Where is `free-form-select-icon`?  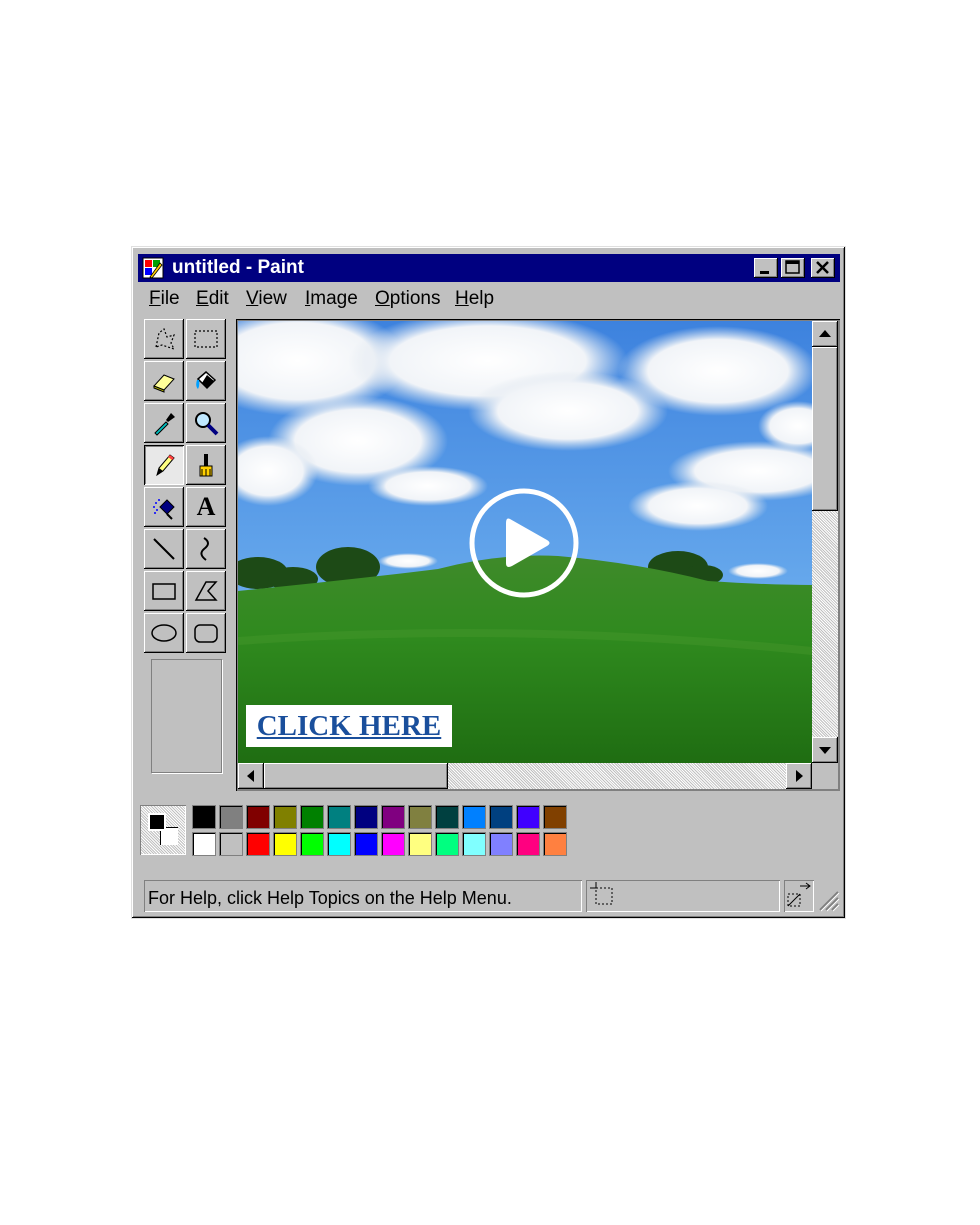
free-form-select-icon is located at coordinates (165, 339).